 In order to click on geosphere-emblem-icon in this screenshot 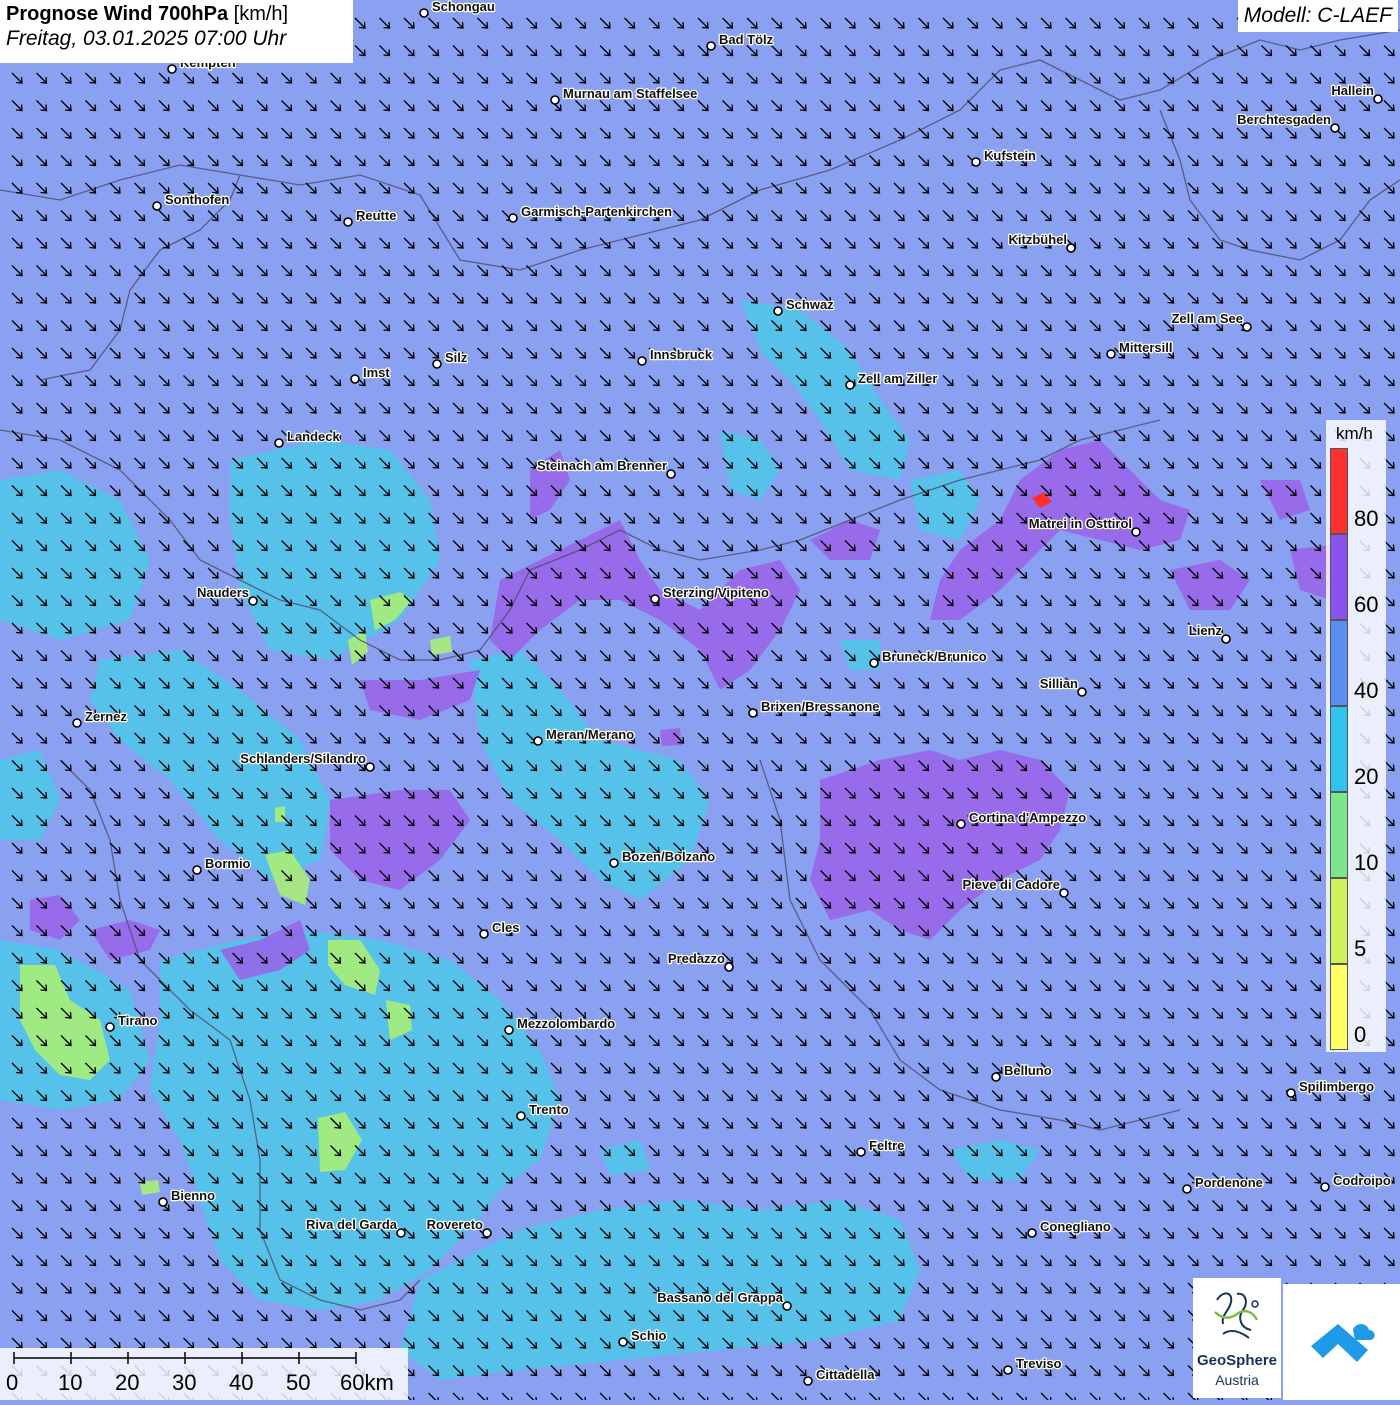, I will do `click(1236, 1315)`.